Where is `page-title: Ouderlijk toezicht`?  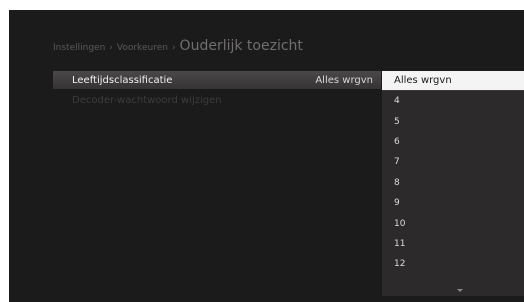 page-title: Ouderlijk toezicht is located at coordinates (241, 46).